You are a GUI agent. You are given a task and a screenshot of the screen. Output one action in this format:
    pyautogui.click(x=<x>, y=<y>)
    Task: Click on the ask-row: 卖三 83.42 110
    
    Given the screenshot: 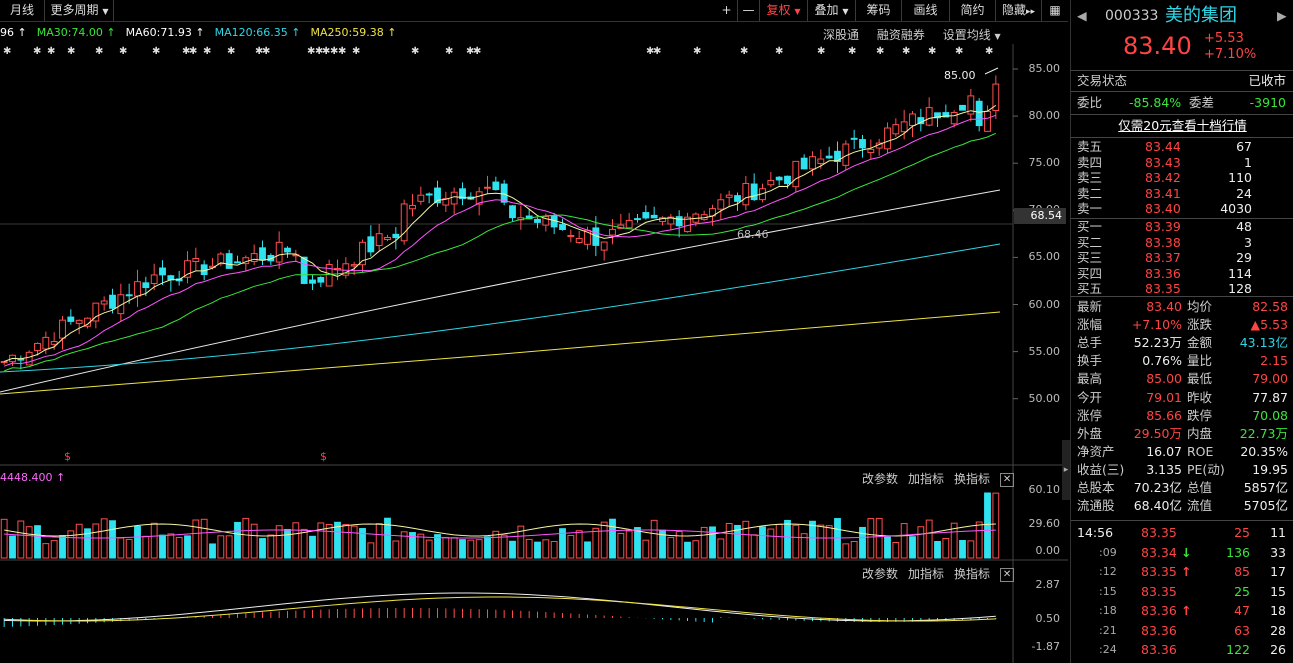 What is the action you would take?
    pyautogui.click(x=1182, y=178)
    